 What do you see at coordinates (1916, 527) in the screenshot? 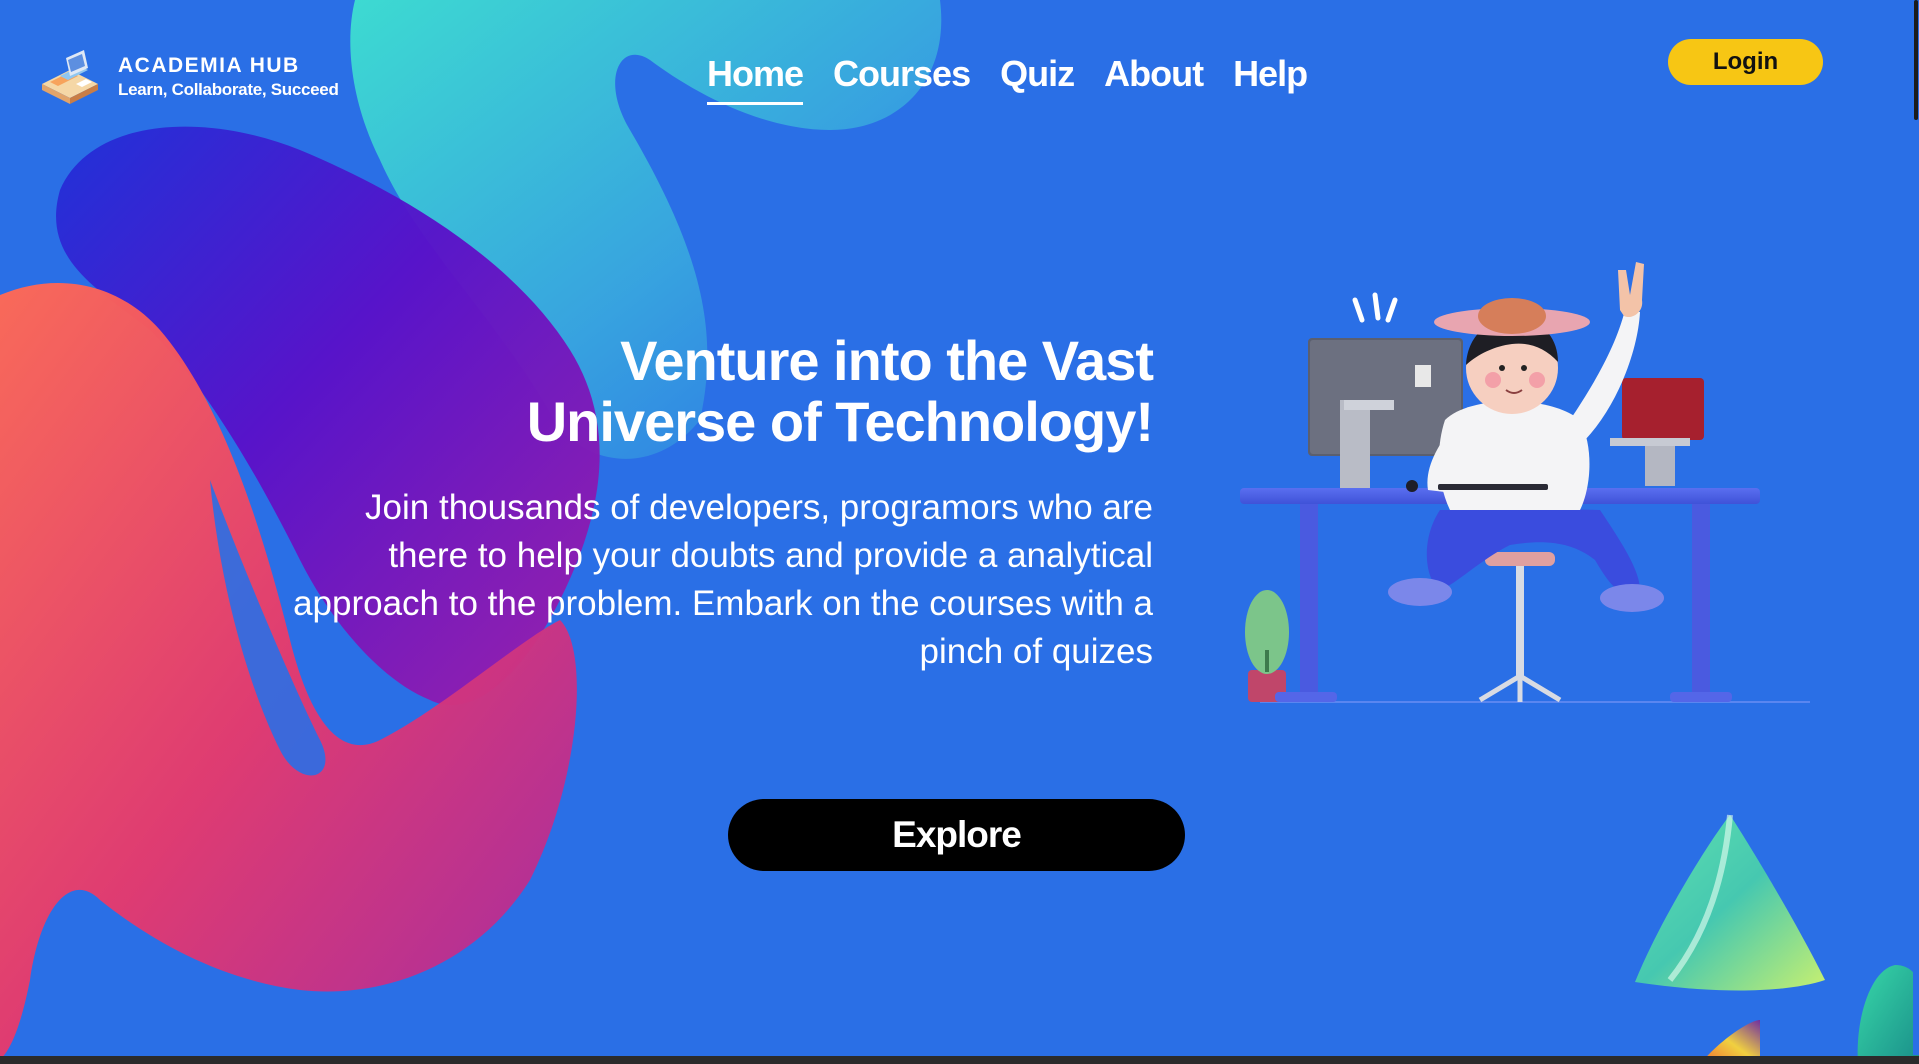
I see `scrollbar-track` at bounding box center [1916, 527].